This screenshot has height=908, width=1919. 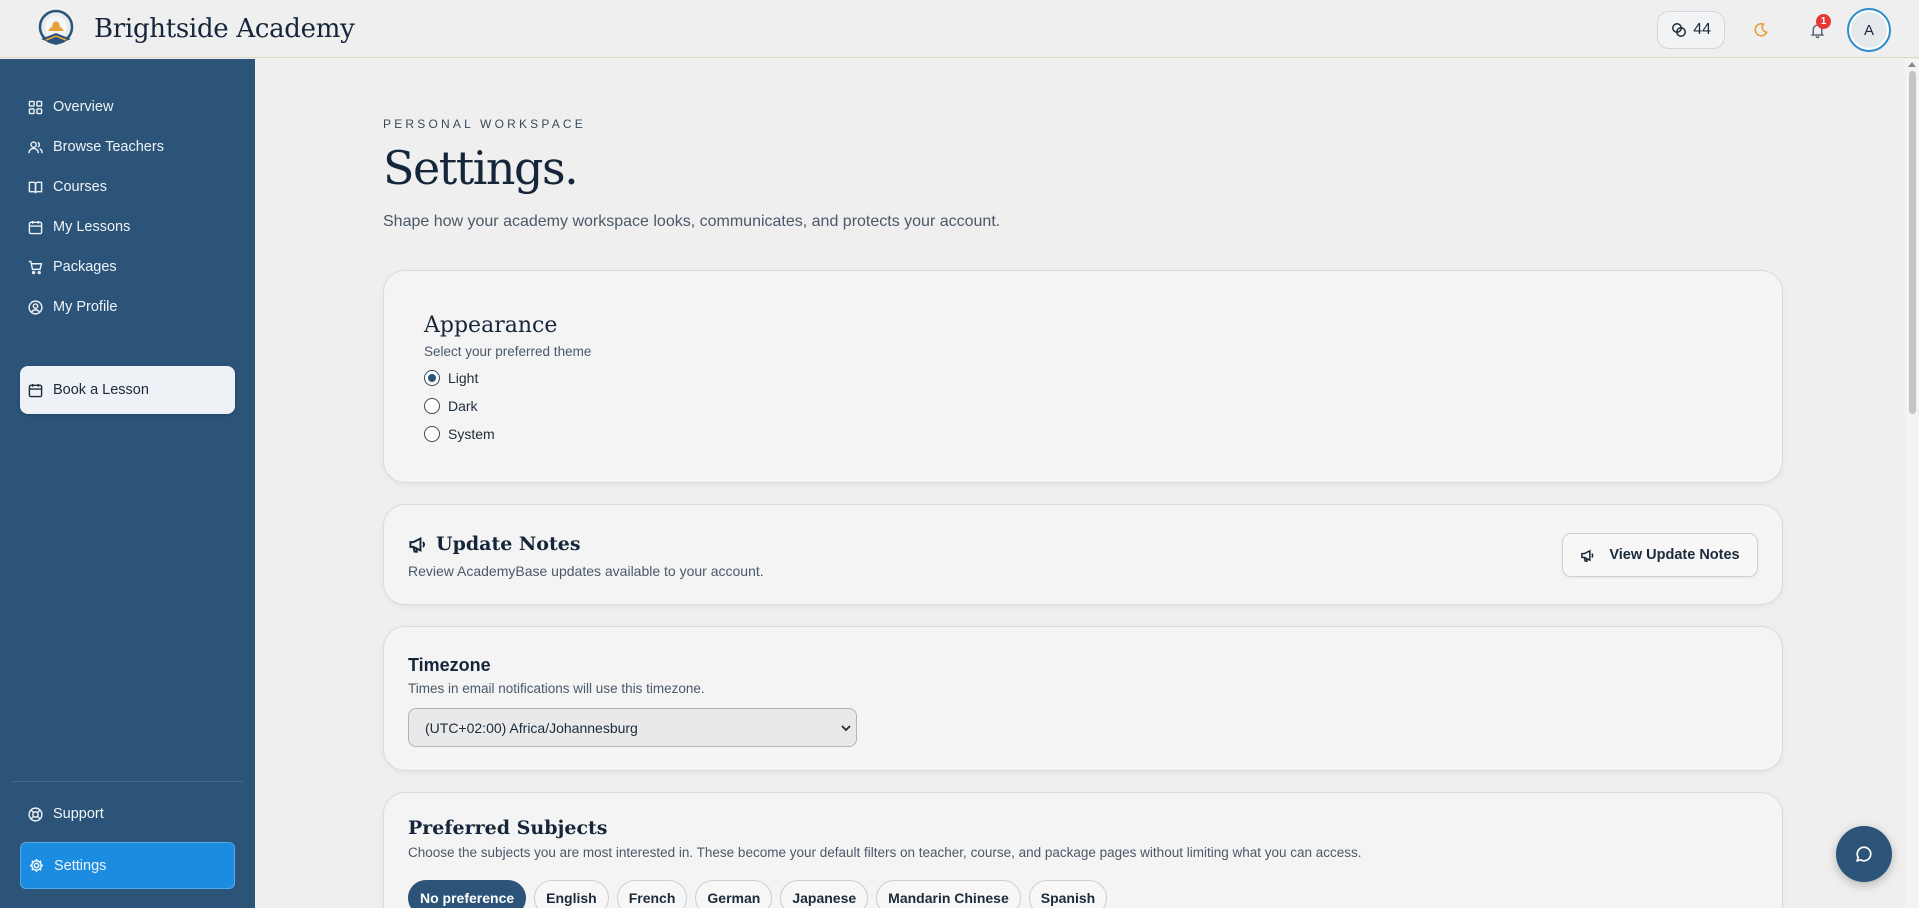 I want to click on life-buoy-icon, so click(x=35, y=814).